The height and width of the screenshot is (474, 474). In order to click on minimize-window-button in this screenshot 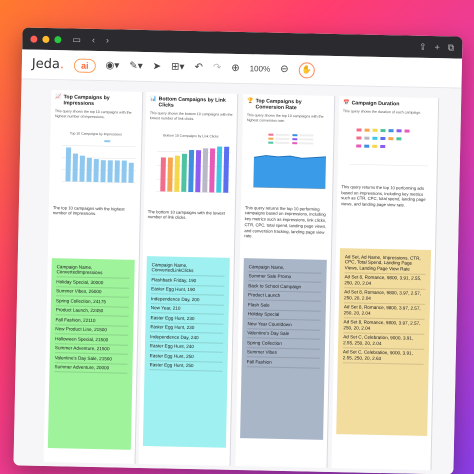, I will do `click(46, 39)`.